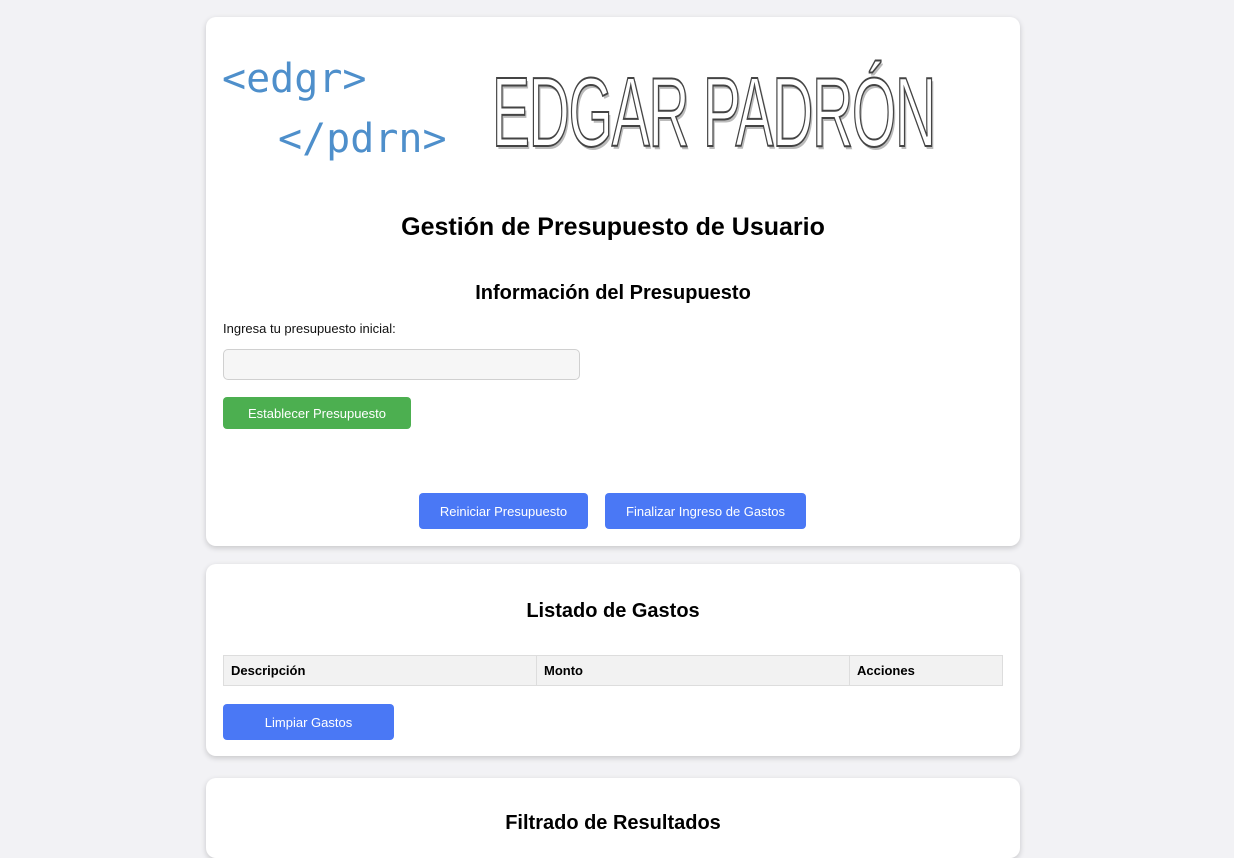  What do you see at coordinates (380, 670) in the screenshot?
I see `column-header-description: Descripción` at bounding box center [380, 670].